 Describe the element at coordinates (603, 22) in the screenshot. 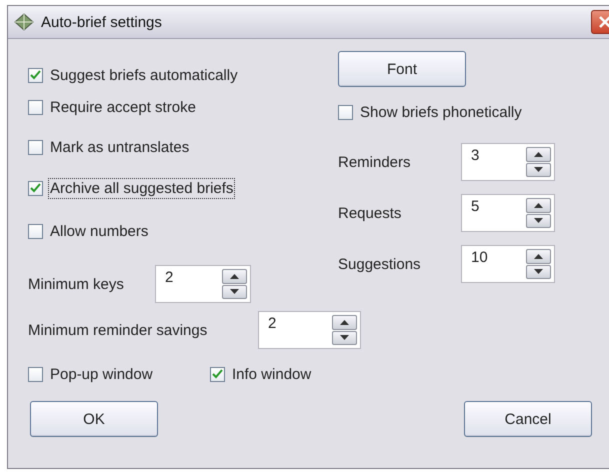

I see `close-icon` at that location.